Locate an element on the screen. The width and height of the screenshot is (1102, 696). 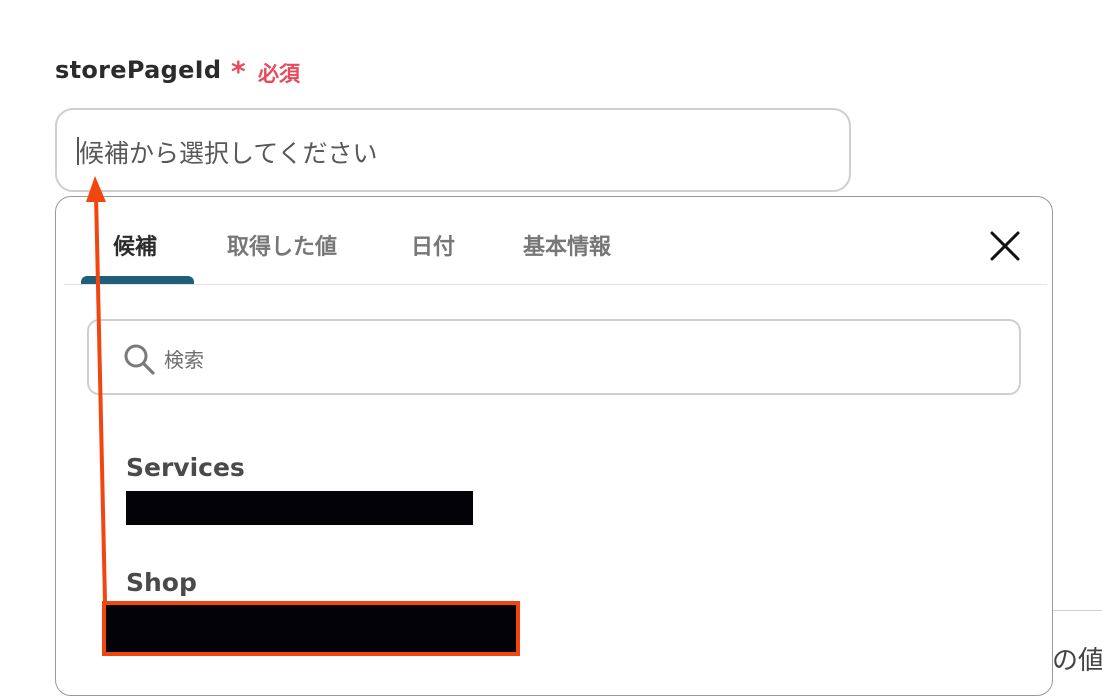
close-icon is located at coordinates (1005, 246).